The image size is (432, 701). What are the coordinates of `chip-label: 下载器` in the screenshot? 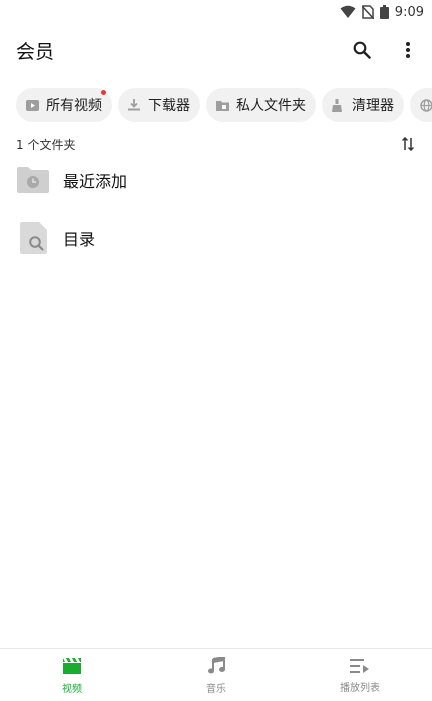 It's located at (169, 106).